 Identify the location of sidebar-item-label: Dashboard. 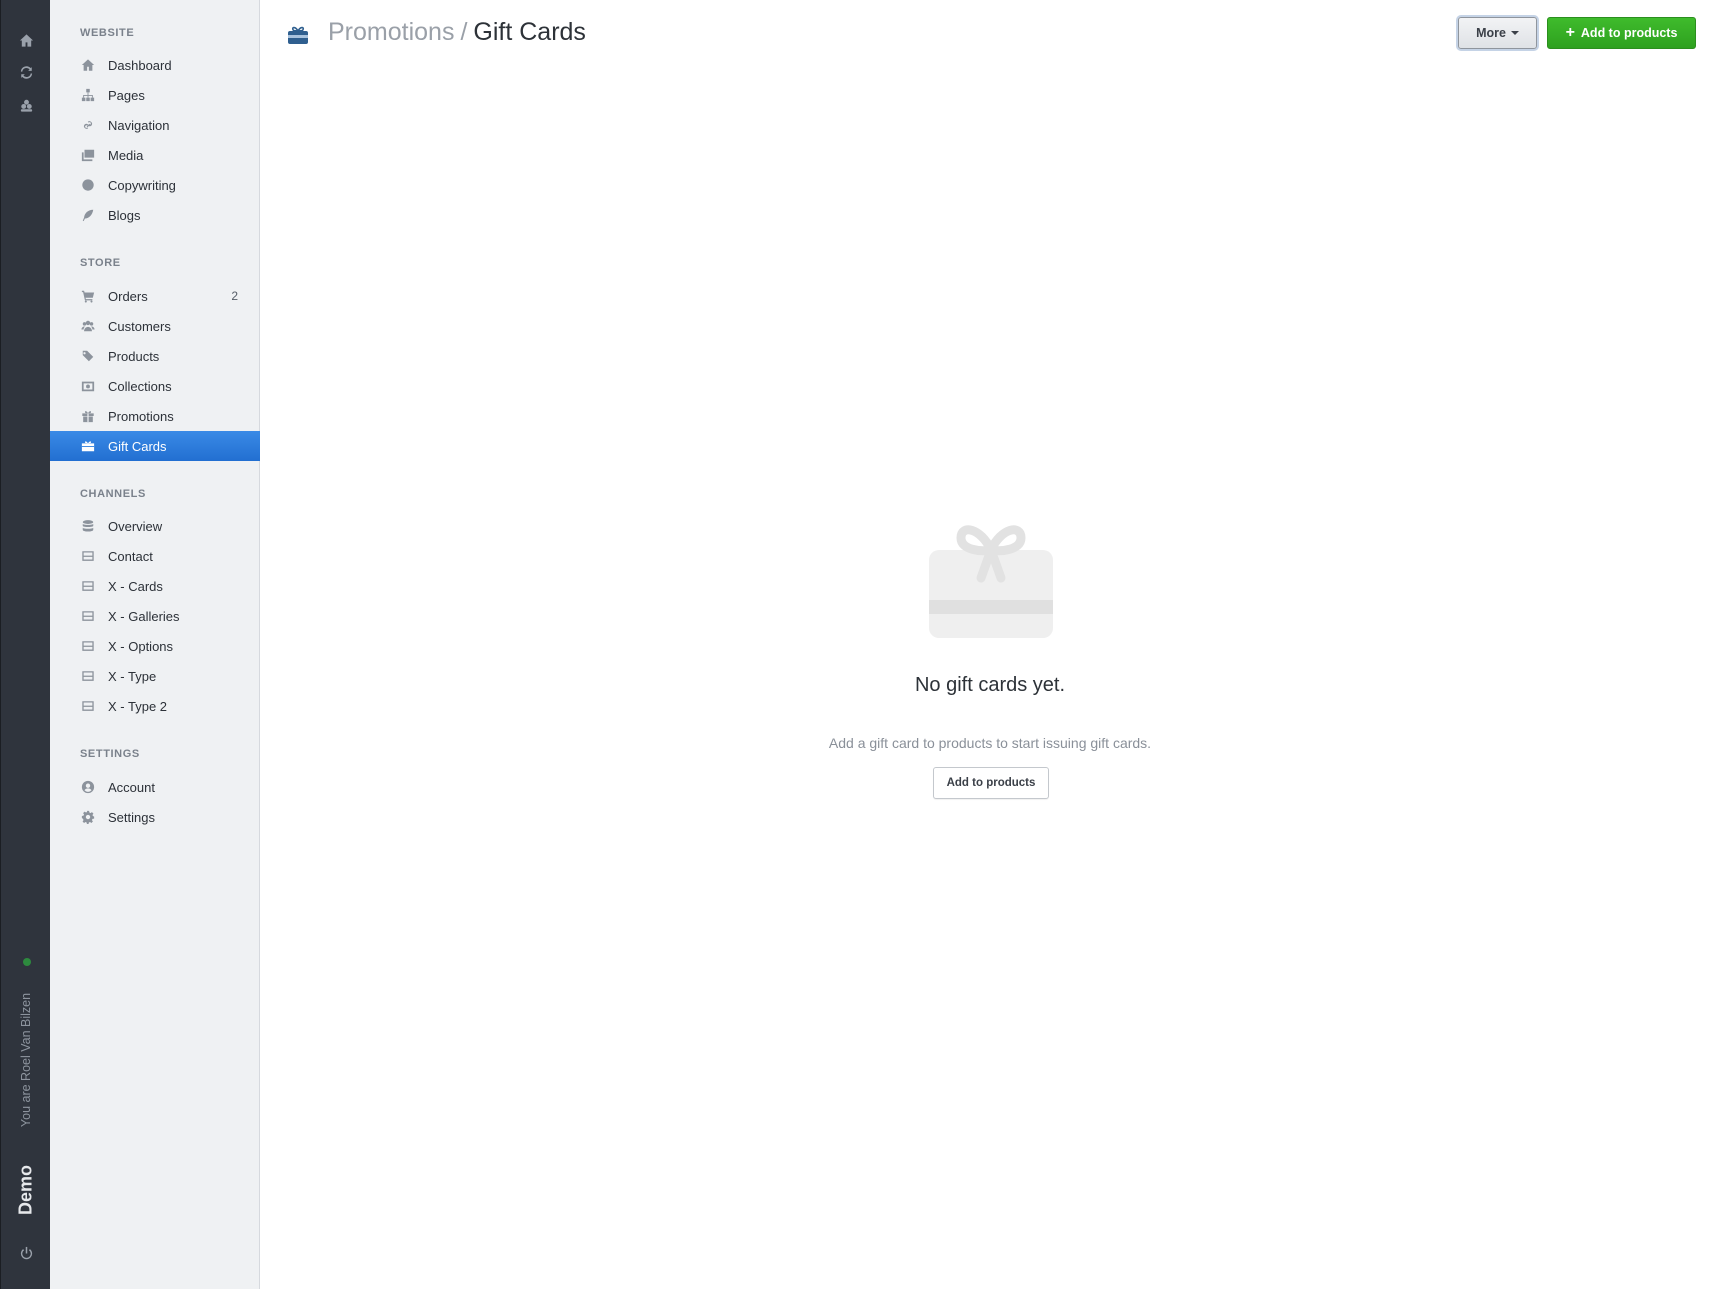
(140, 65).